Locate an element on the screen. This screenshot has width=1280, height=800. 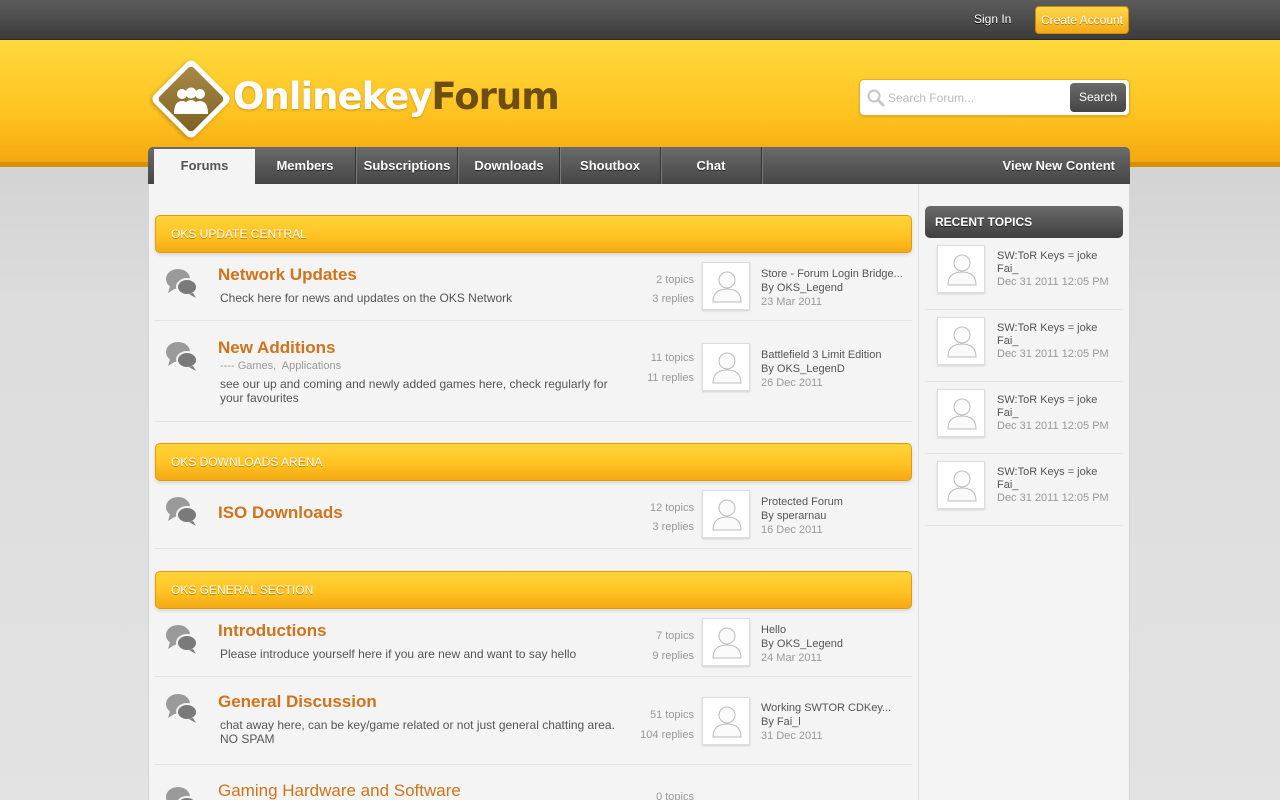
top-bar: Sign In Create Account is located at coordinates (640, 20).